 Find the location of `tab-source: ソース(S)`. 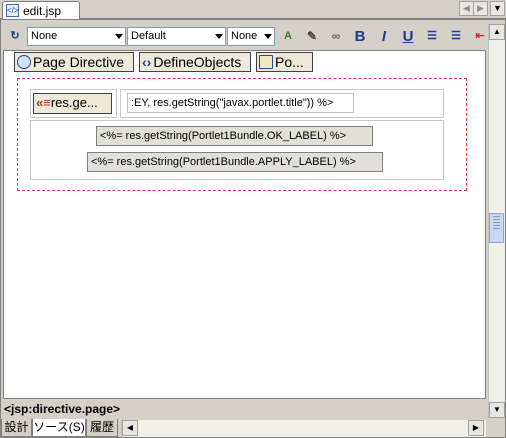

tab-source: ソース(S) is located at coordinates (59, 428).